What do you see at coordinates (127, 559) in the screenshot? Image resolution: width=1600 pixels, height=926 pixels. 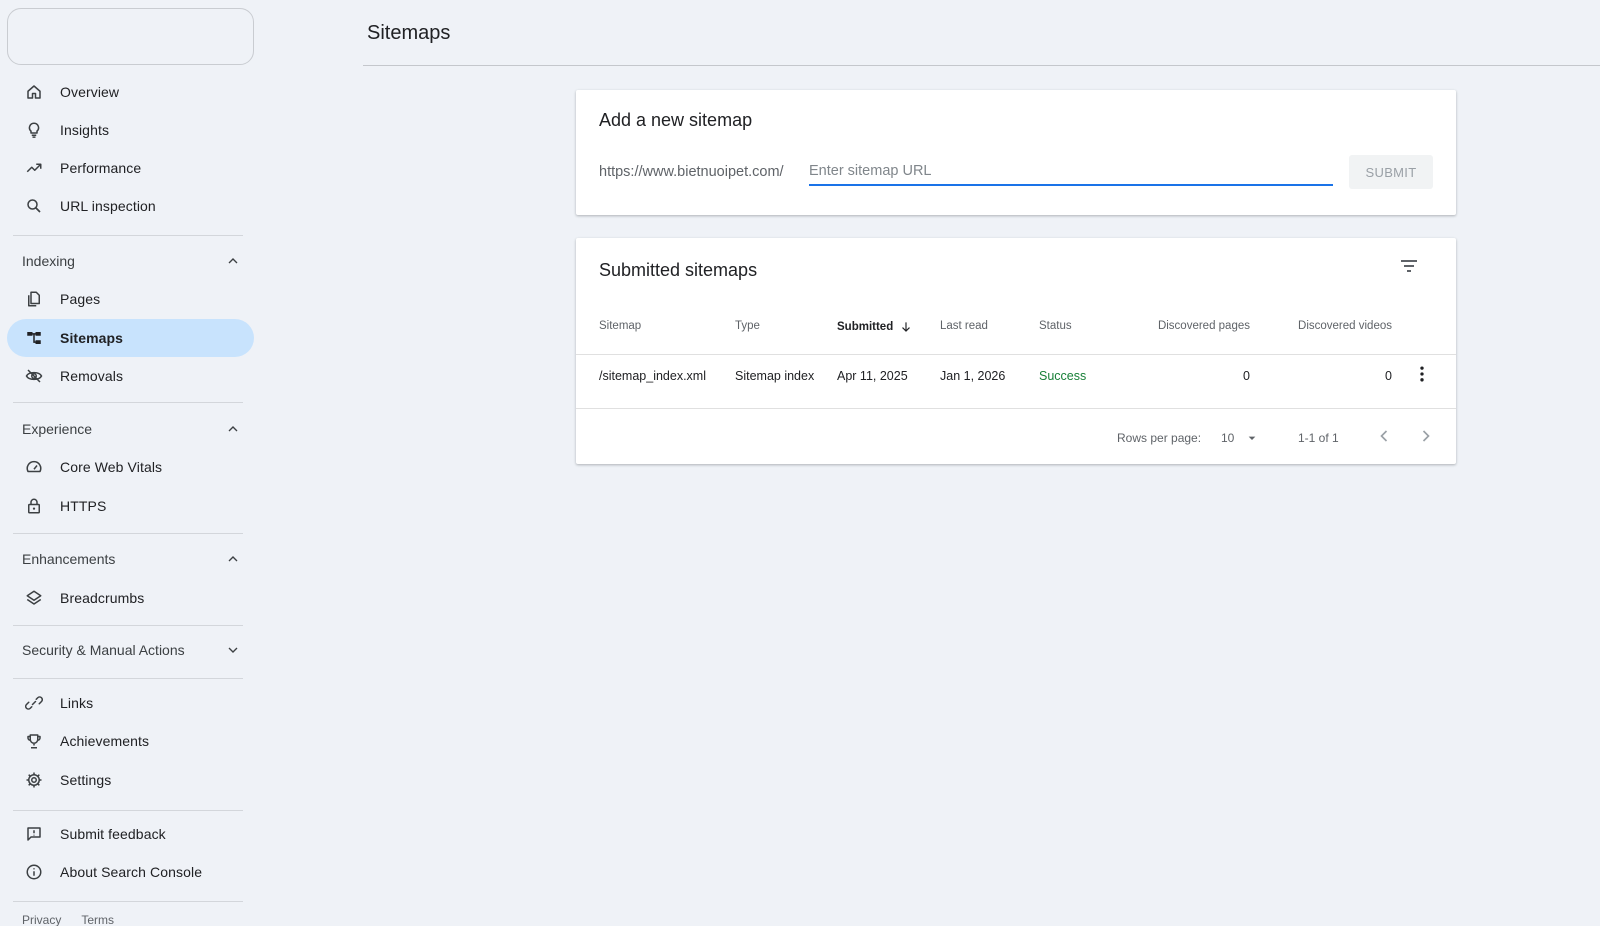 I see `section-enhancements: Enhancements` at bounding box center [127, 559].